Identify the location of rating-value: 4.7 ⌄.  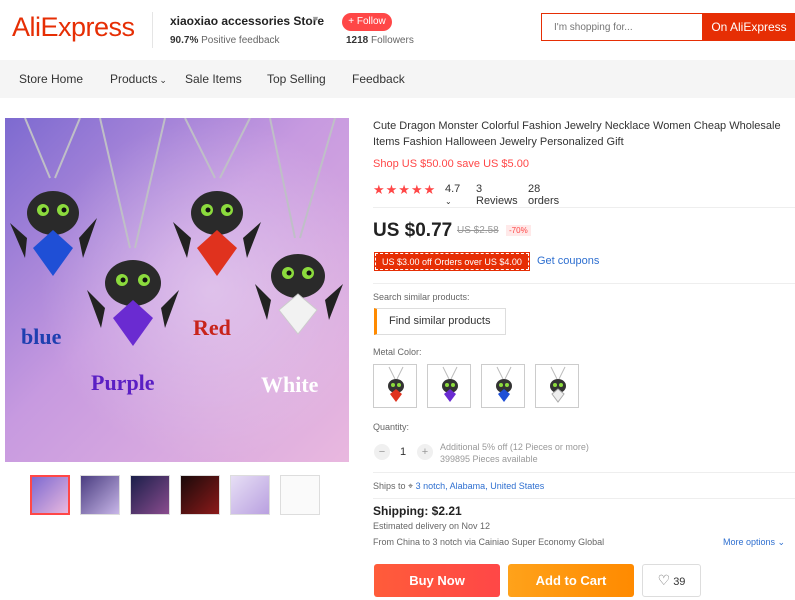
(452, 195).